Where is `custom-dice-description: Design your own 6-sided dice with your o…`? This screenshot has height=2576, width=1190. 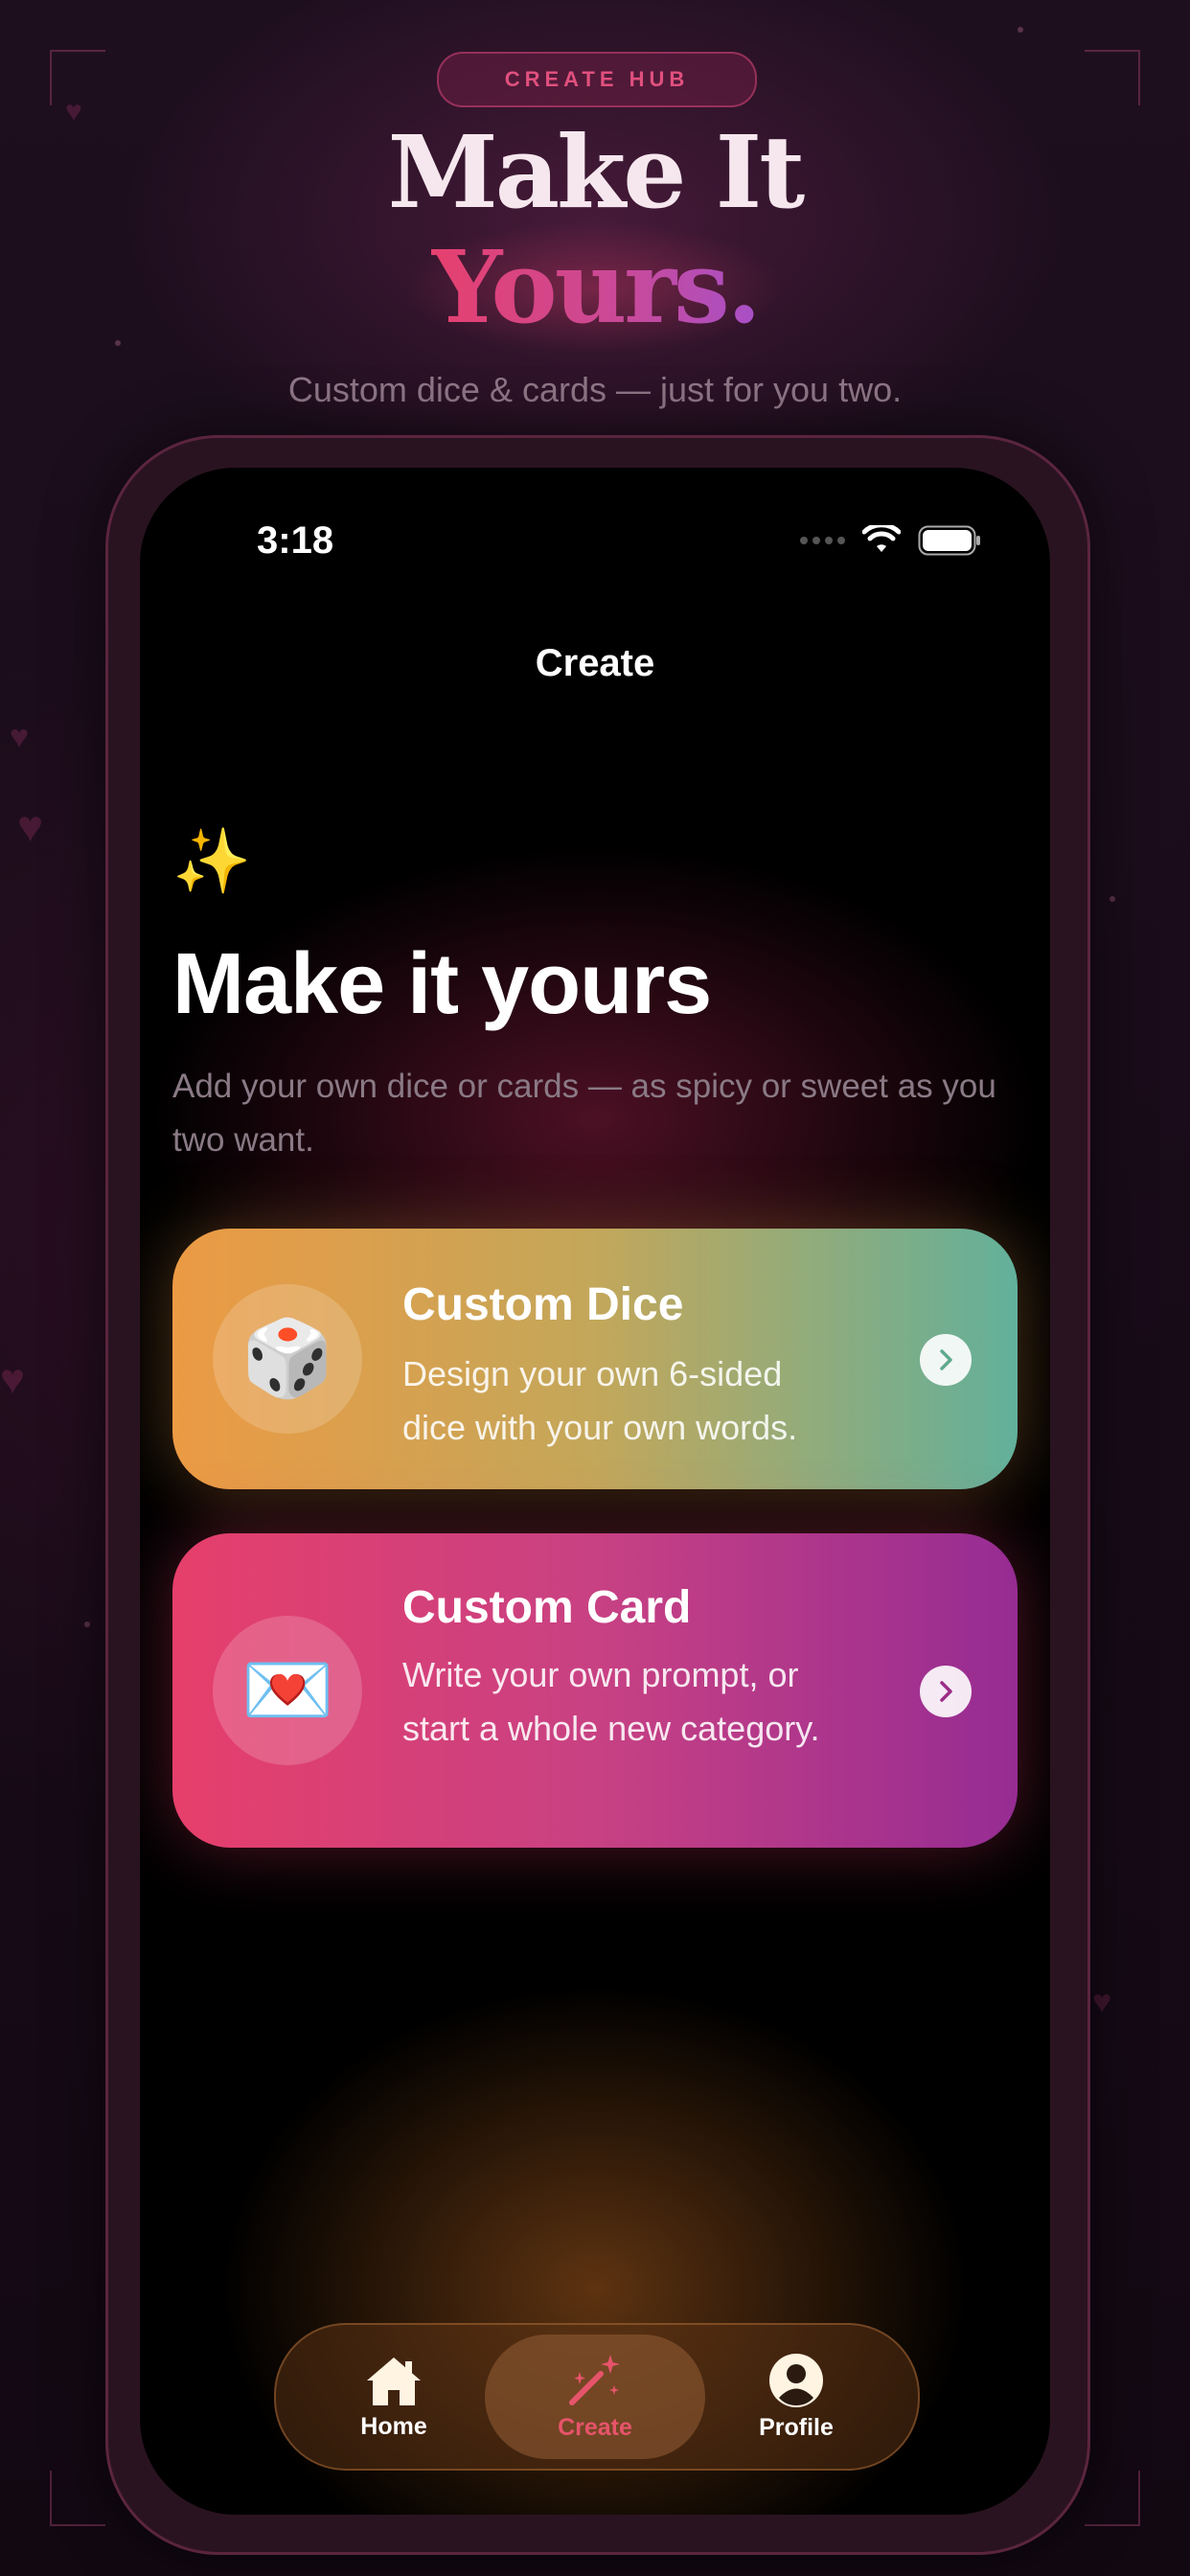 custom-dice-description: Design your own 6-sided dice with your o… is located at coordinates (600, 1400).